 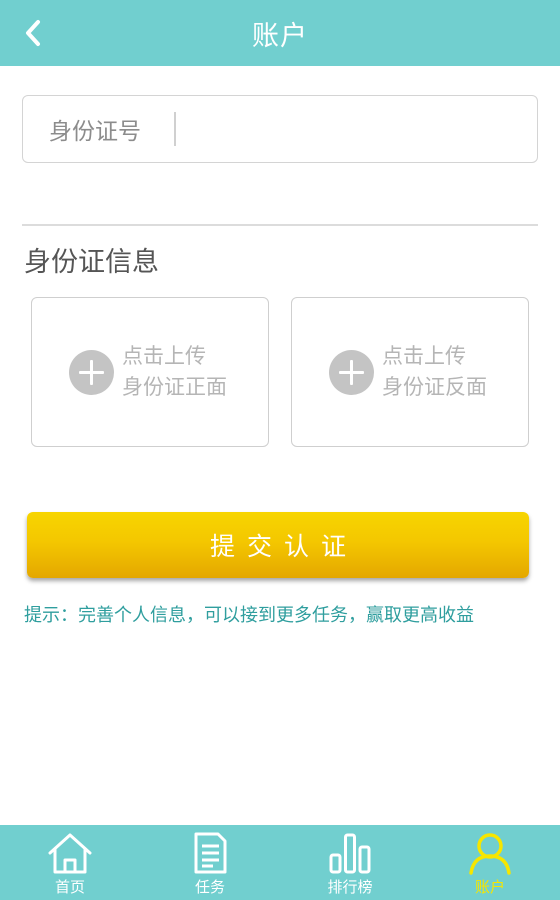 I want to click on id-info-title: 身份证信息, so click(x=91, y=262).